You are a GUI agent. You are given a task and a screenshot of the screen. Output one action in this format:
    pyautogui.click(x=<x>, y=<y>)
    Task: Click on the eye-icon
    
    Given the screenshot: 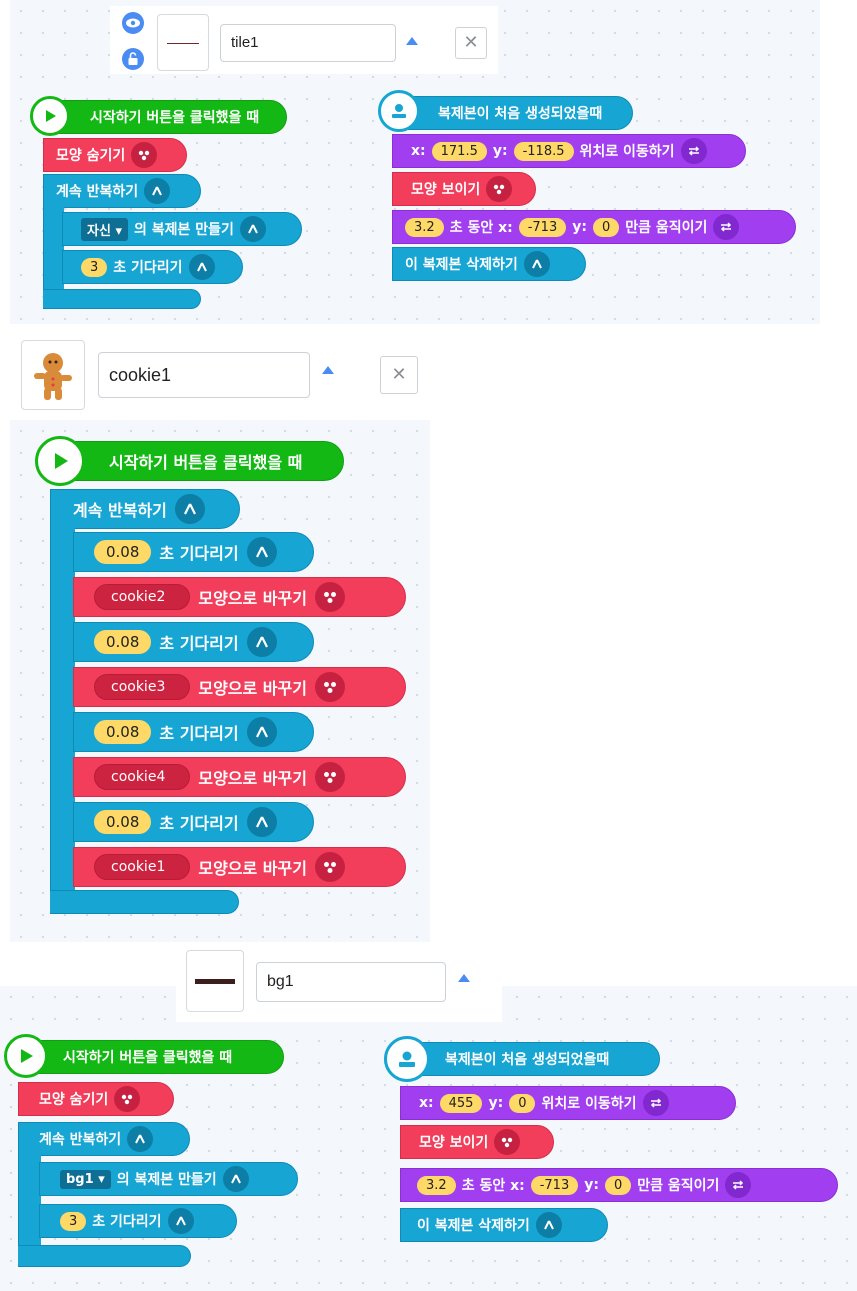 What is the action you would take?
    pyautogui.click(x=133, y=23)
    